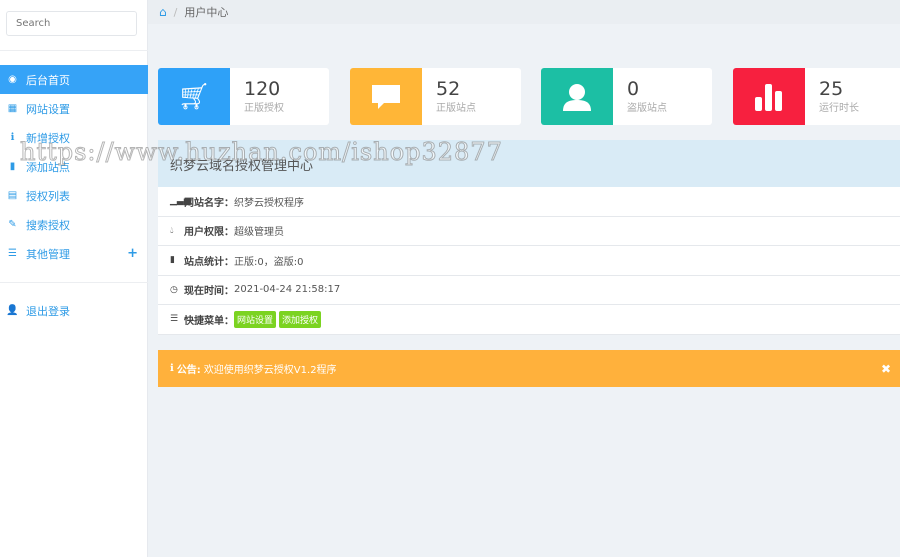 The height and width of the screenshot is (557, 900). What do you see at coordinates (174, 289) in the screenshot?
I see `clock-icon: ◷` at bounding box center [174, 289].